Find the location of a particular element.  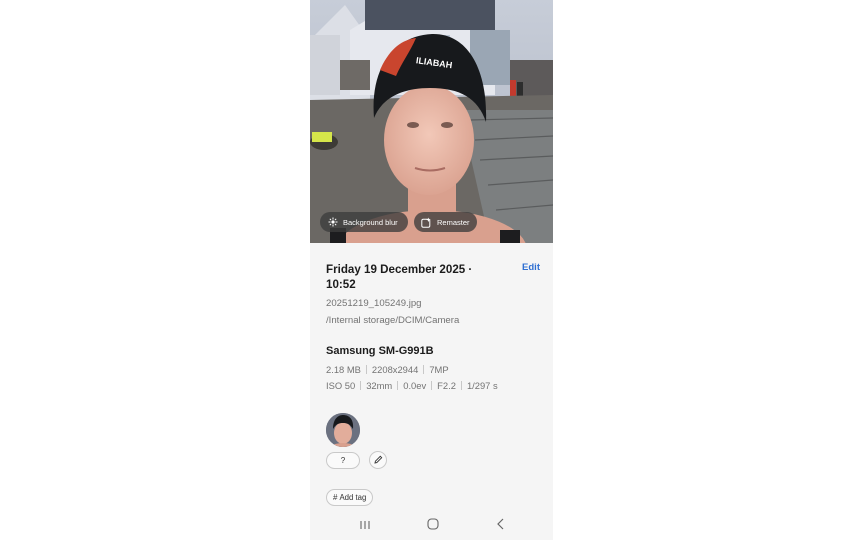

back-icon is located at coordinates (501, 526).